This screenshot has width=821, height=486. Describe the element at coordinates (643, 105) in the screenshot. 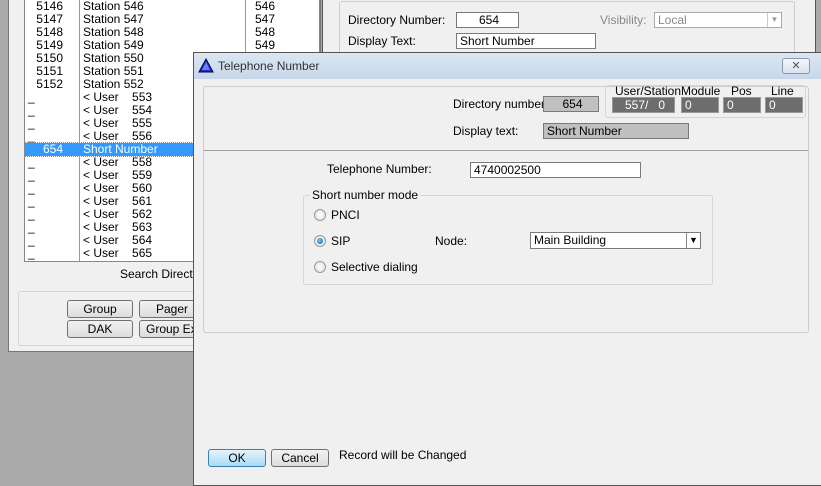

I see `location-value: 557/ 0` at that location.